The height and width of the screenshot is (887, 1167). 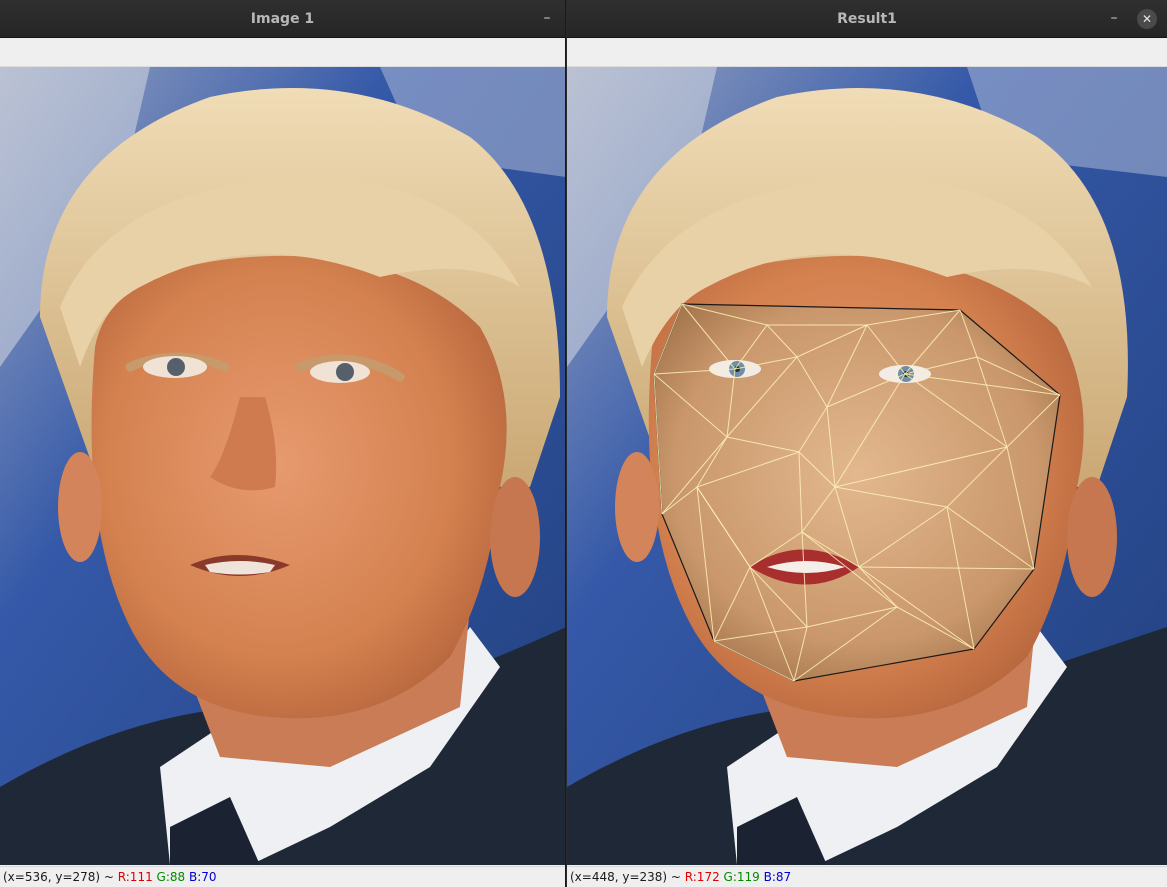 What do you see at coordinates (741, 877) in the screenshot?
I see `pixel-green-value: G:119` at bounding box center [741, 877].